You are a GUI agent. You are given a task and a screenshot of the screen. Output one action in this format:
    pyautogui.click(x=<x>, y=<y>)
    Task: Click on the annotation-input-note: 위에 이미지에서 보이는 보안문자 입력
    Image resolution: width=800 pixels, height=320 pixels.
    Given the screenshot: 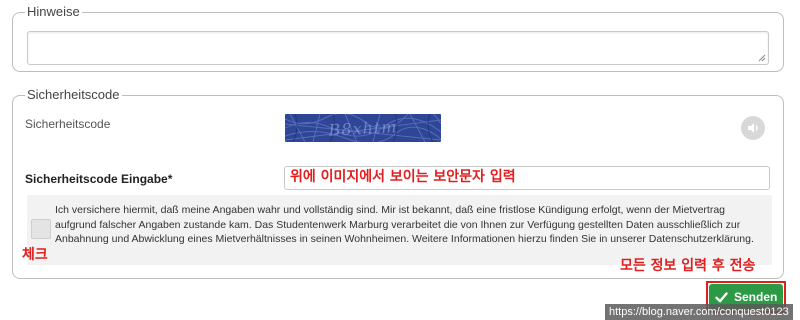 What is the action you would take?
    pyautogui.click(x=403, y=177)
    